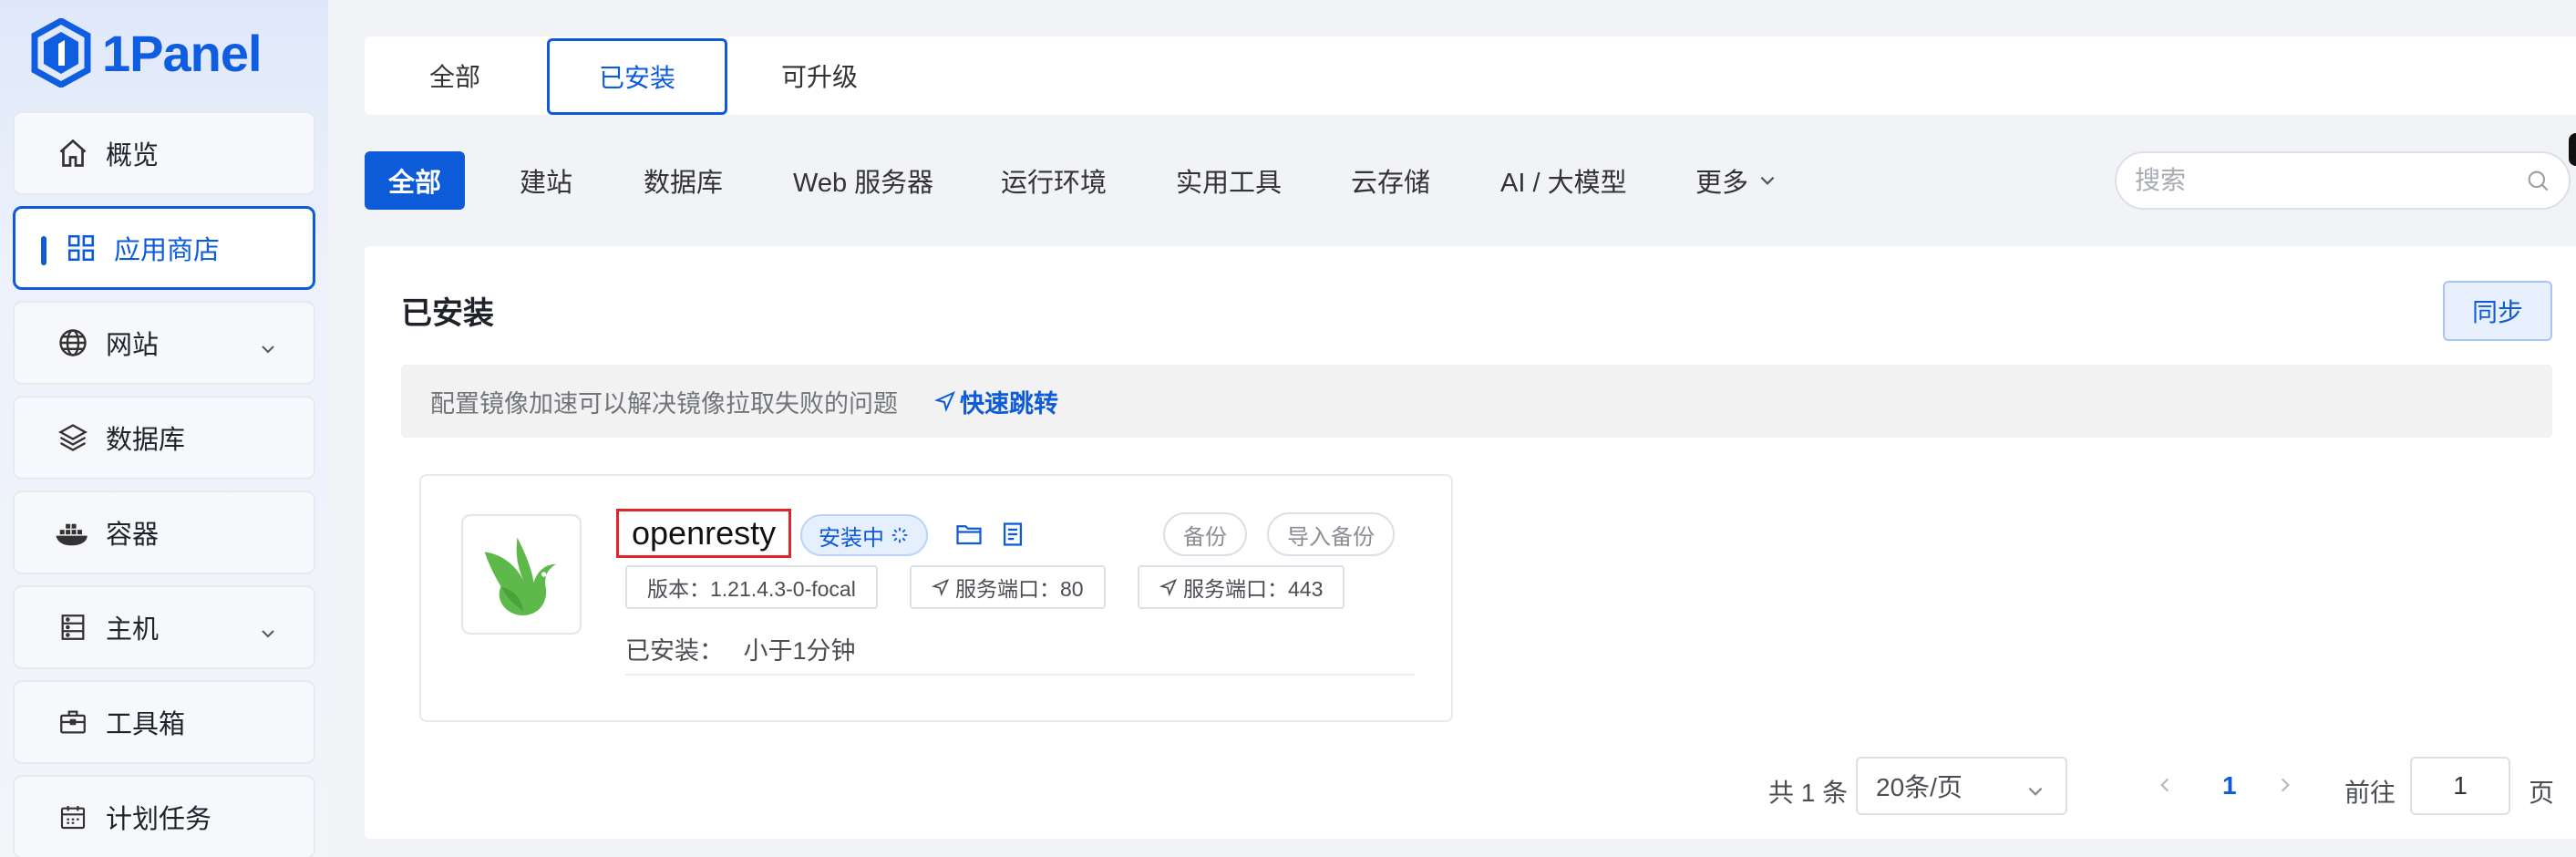  What do you see at coordinates (1919, 787) in the screenshot?
I see `page-size-value: 20条/页` at bounding box center [1919, 787].